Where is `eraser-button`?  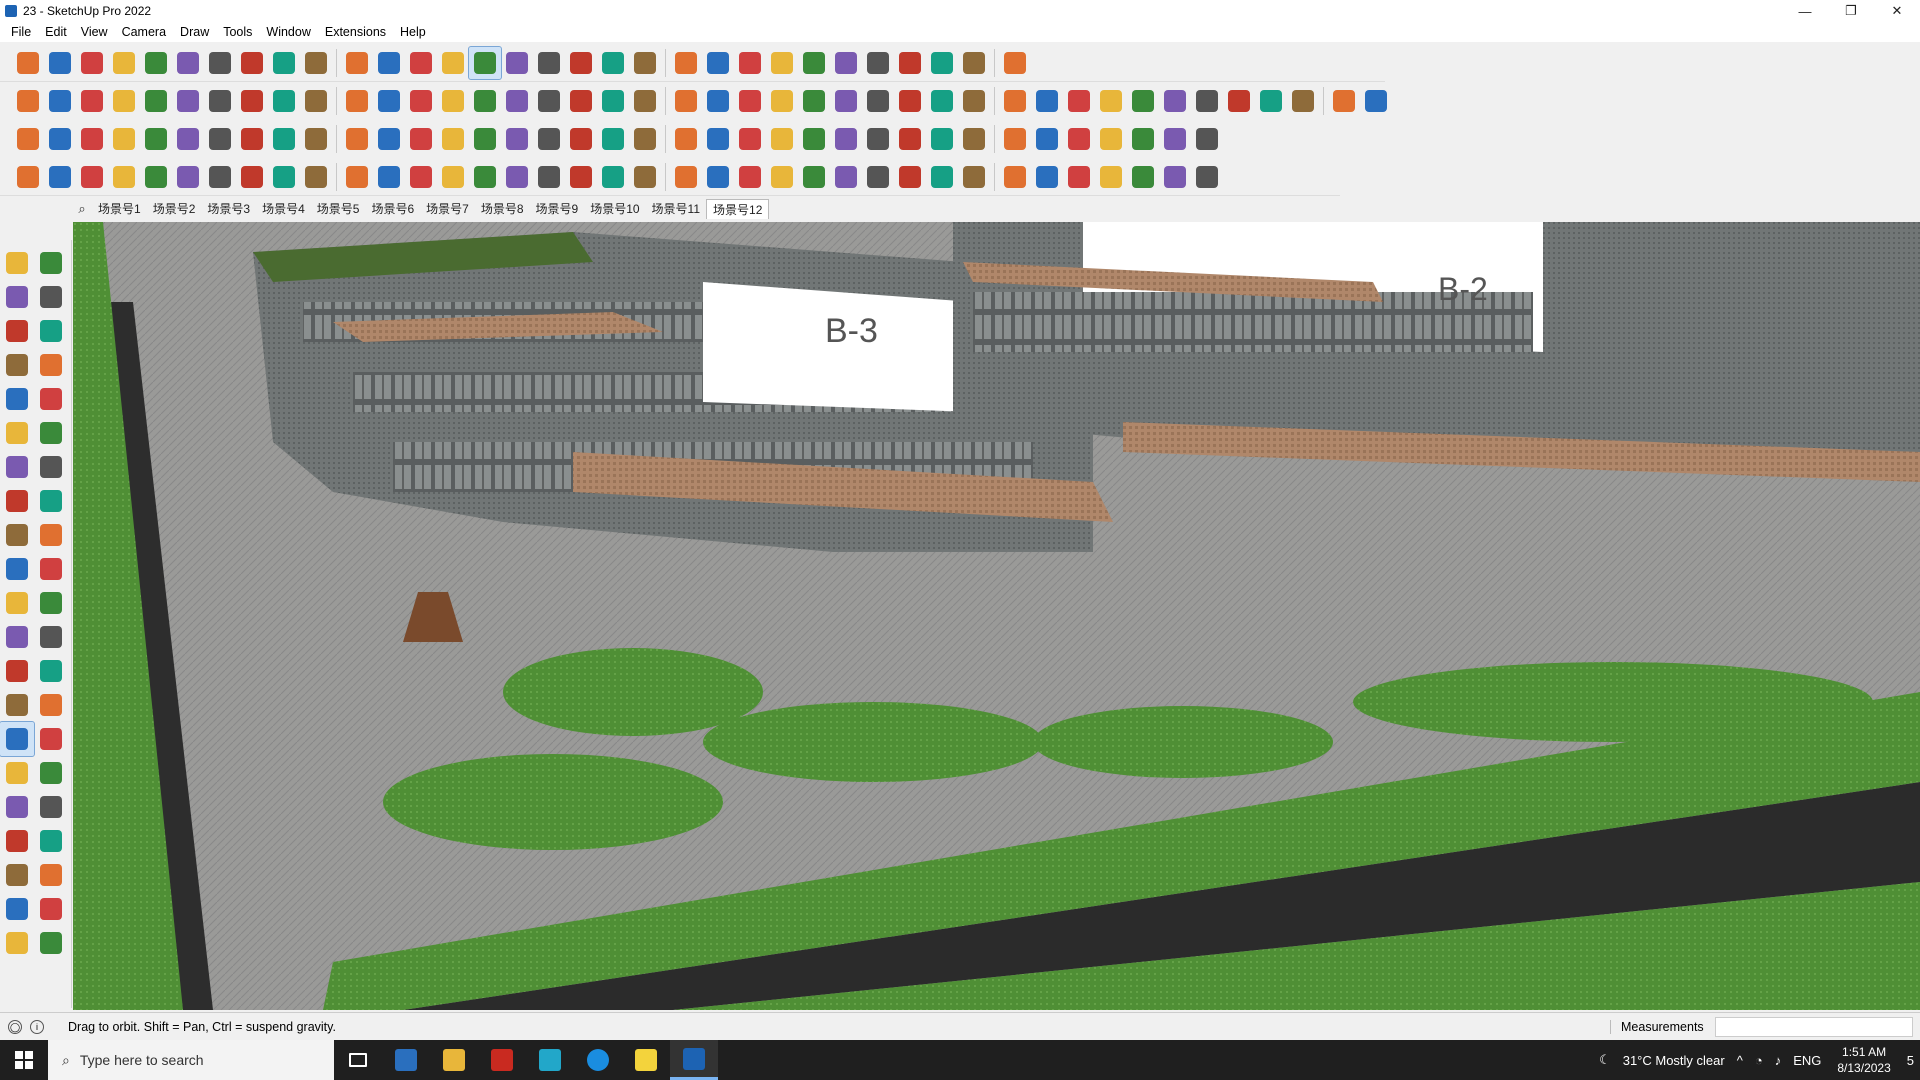 eraser-button is located at coordinates (92, 63).